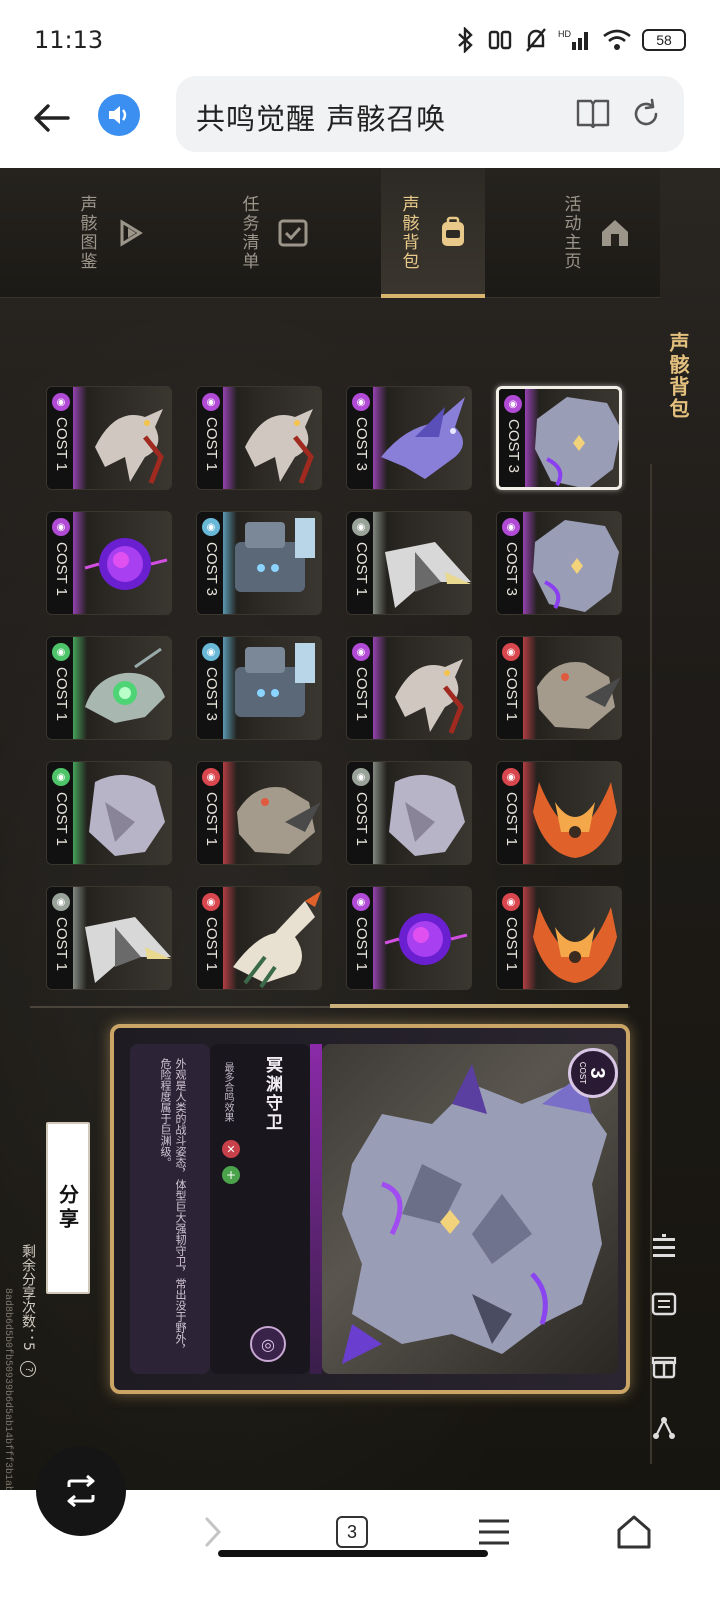 The width and height of the screenshot is (720, 1602). Describe the element at coordinates (595, 233) in the screenshot. I see `tab-event-home: 活动主页` at that location.